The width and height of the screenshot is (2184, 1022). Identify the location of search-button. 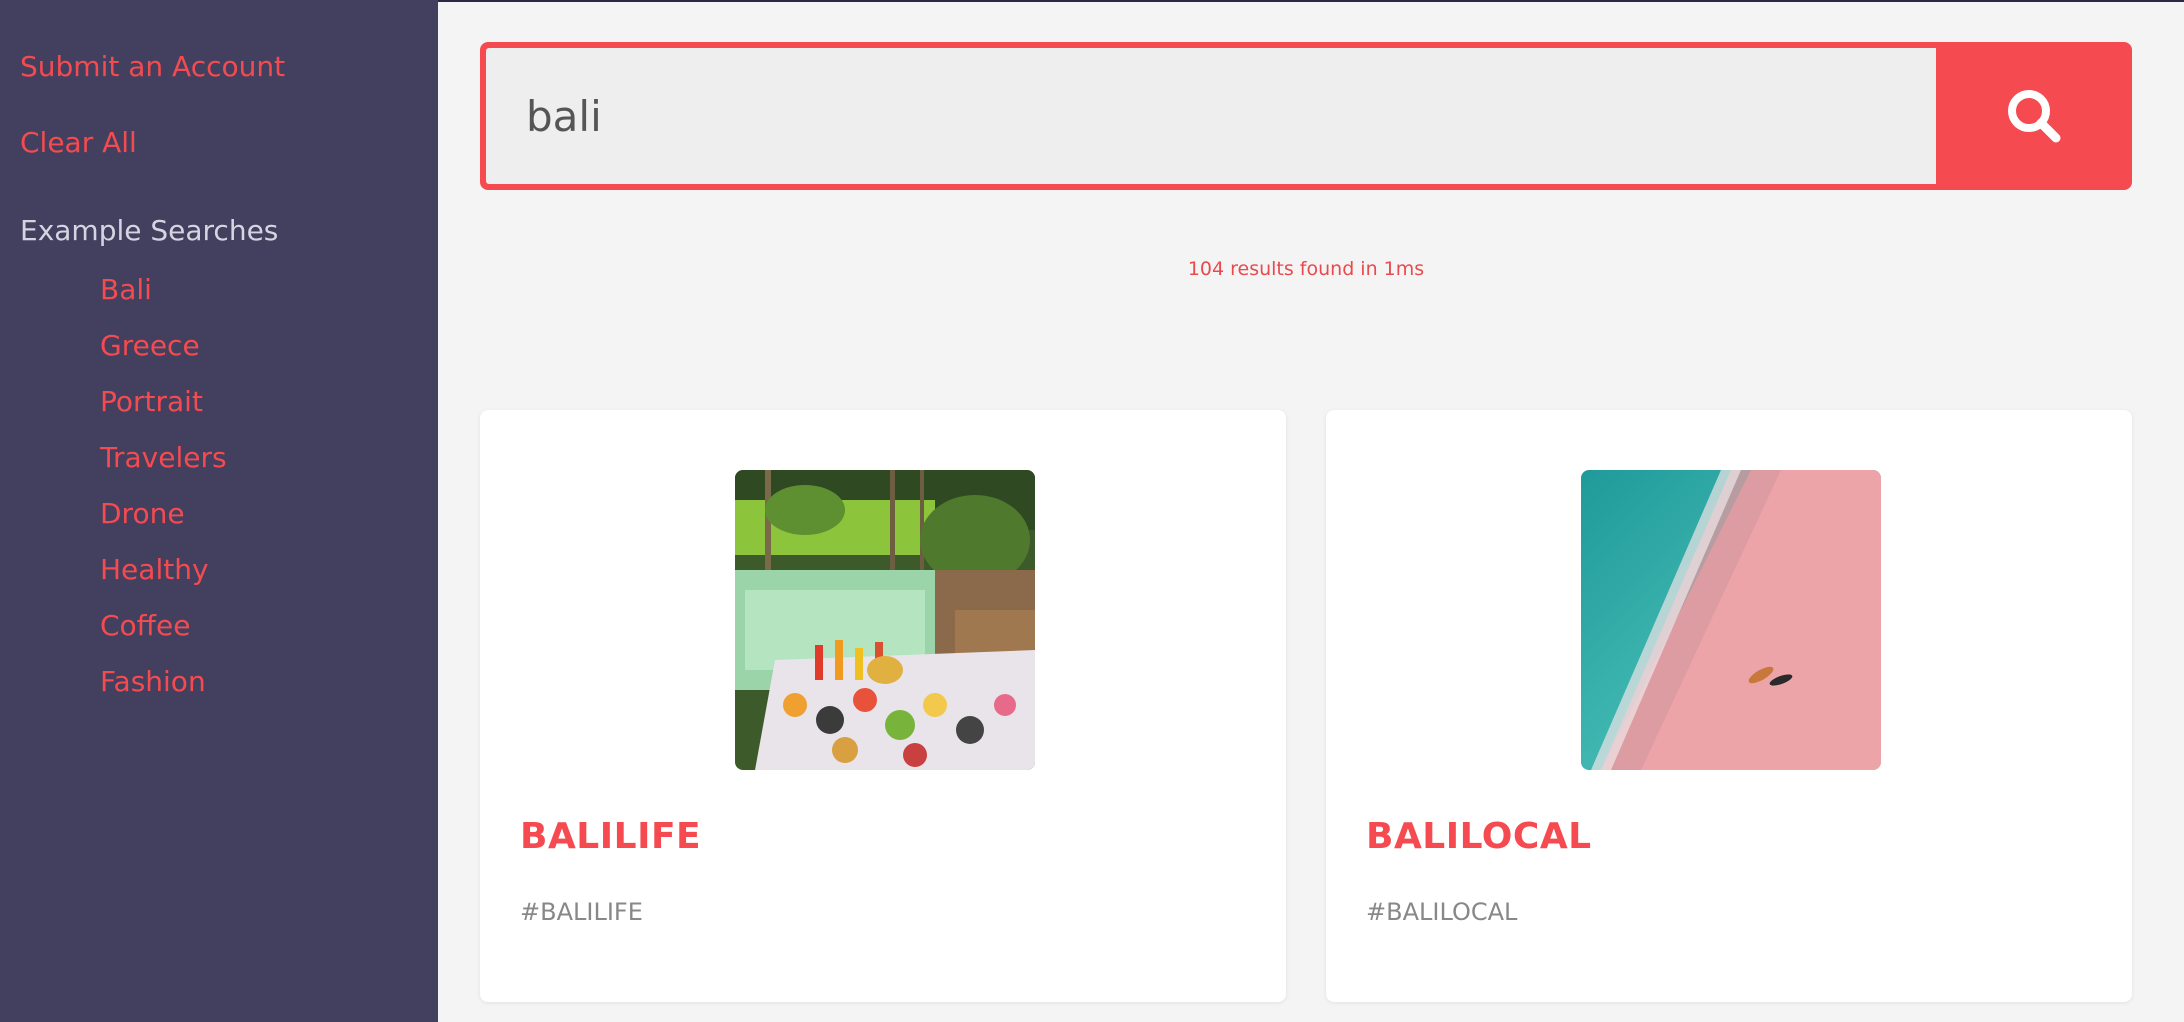
(2034, 116).